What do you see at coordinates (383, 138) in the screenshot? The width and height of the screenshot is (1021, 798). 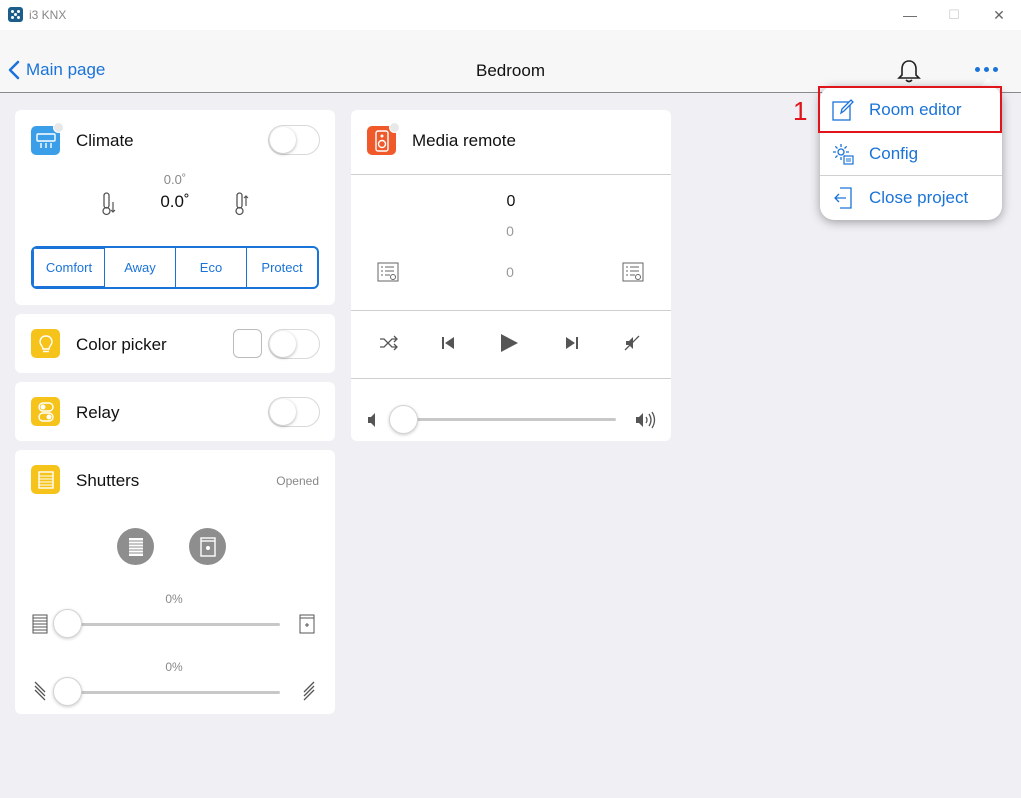 I see `speaker-icon` at bounding box center [383, 138].